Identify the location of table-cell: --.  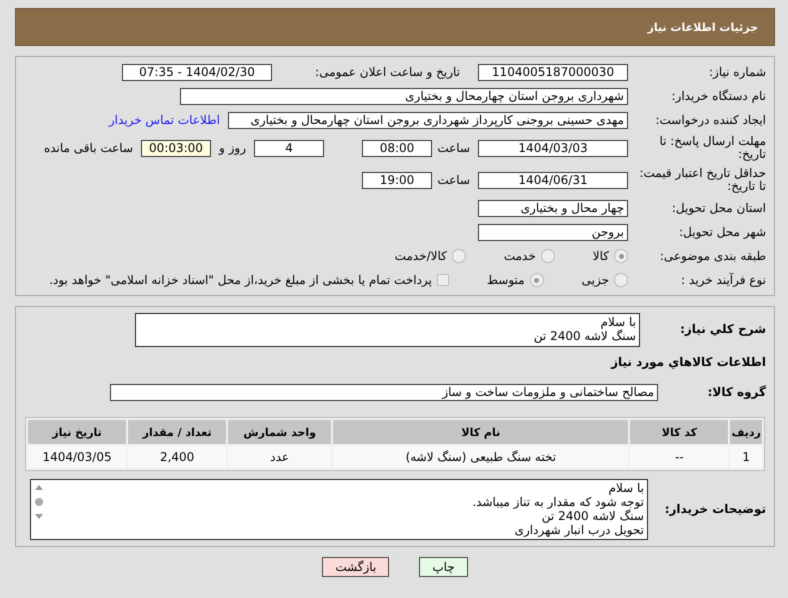
(679, 457).